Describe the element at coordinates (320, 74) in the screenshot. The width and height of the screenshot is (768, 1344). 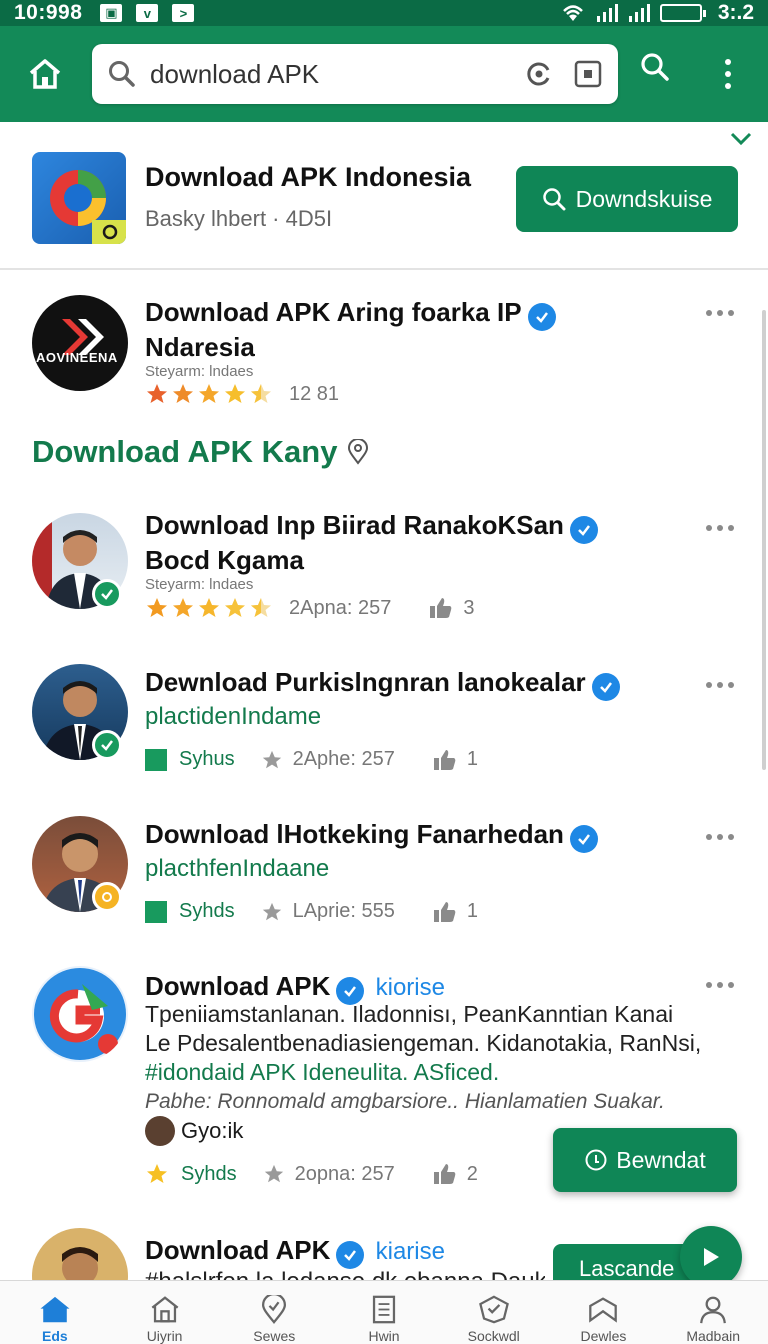
I see `search-input` at that location.